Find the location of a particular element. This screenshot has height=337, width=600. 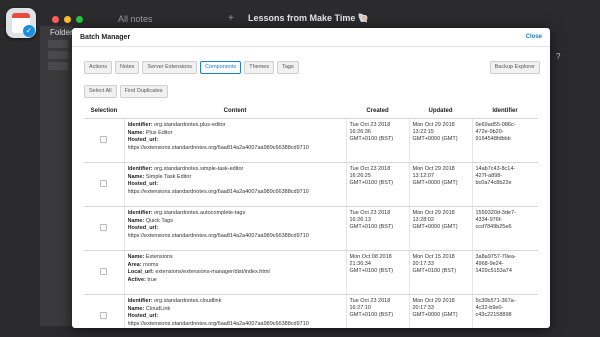

created-cell-text: Tue Oct 23 2018 16:26:13 GMT+0100 (BST) is located at coordinates (371, 220).